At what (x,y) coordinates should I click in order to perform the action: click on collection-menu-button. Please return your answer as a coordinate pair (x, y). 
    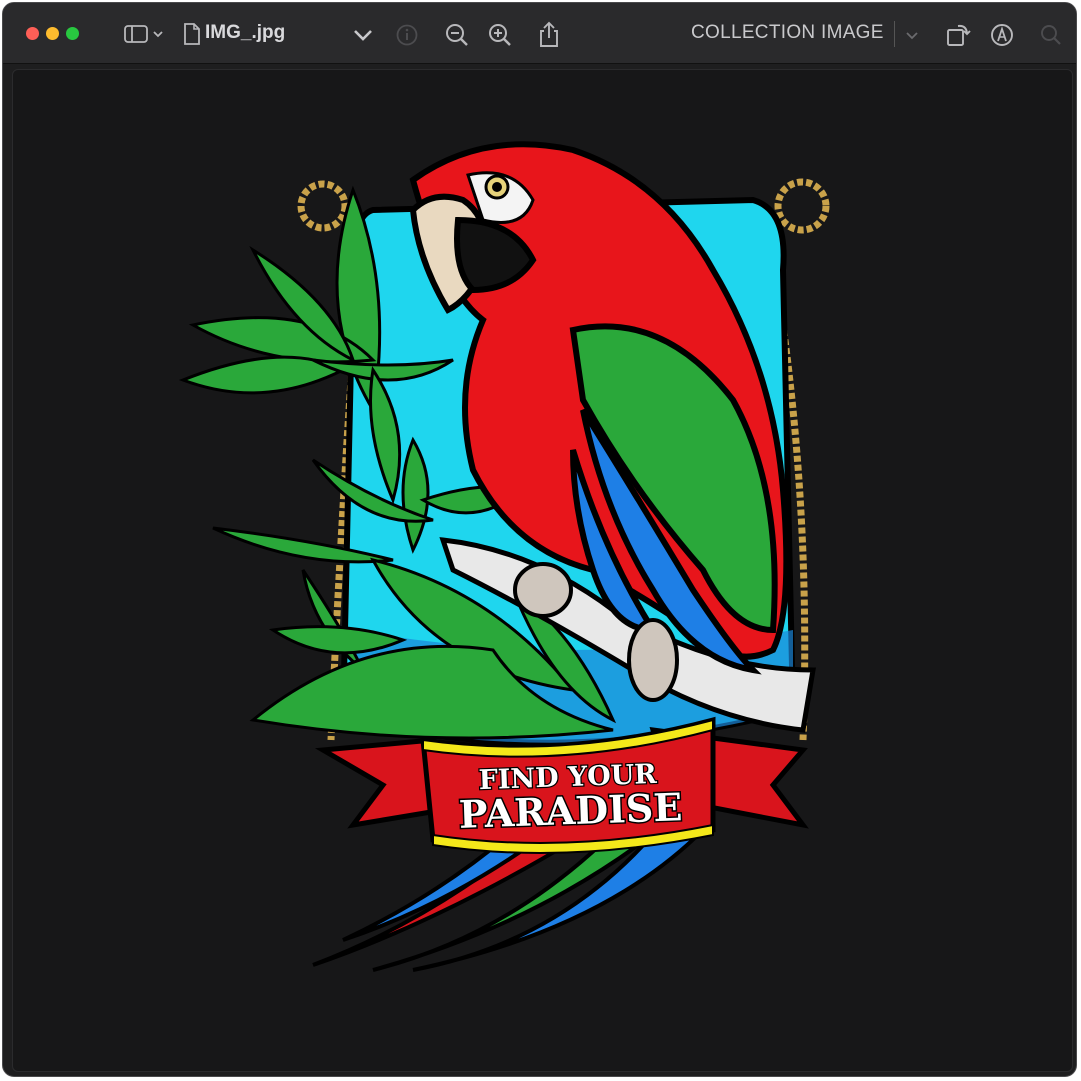
    Looking at the image, I should click on (912, 35).